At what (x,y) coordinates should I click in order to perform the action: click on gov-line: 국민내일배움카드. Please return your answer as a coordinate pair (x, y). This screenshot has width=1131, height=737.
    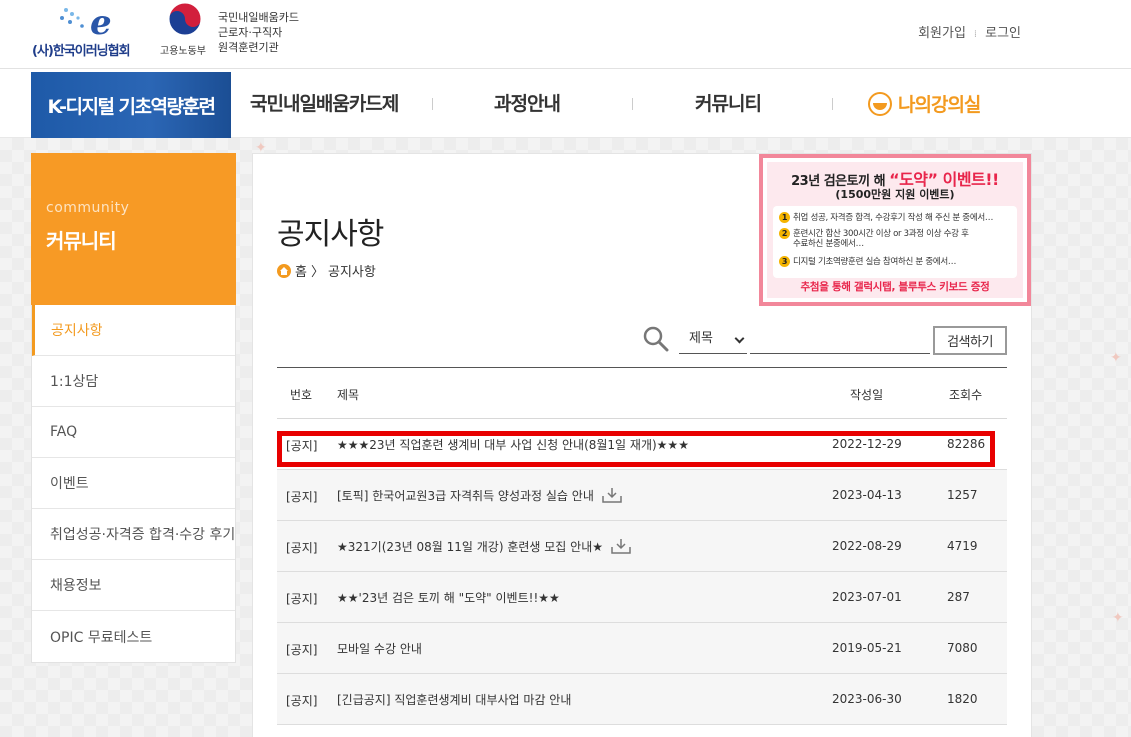
    Looking at the image, I should click on (258, 17).